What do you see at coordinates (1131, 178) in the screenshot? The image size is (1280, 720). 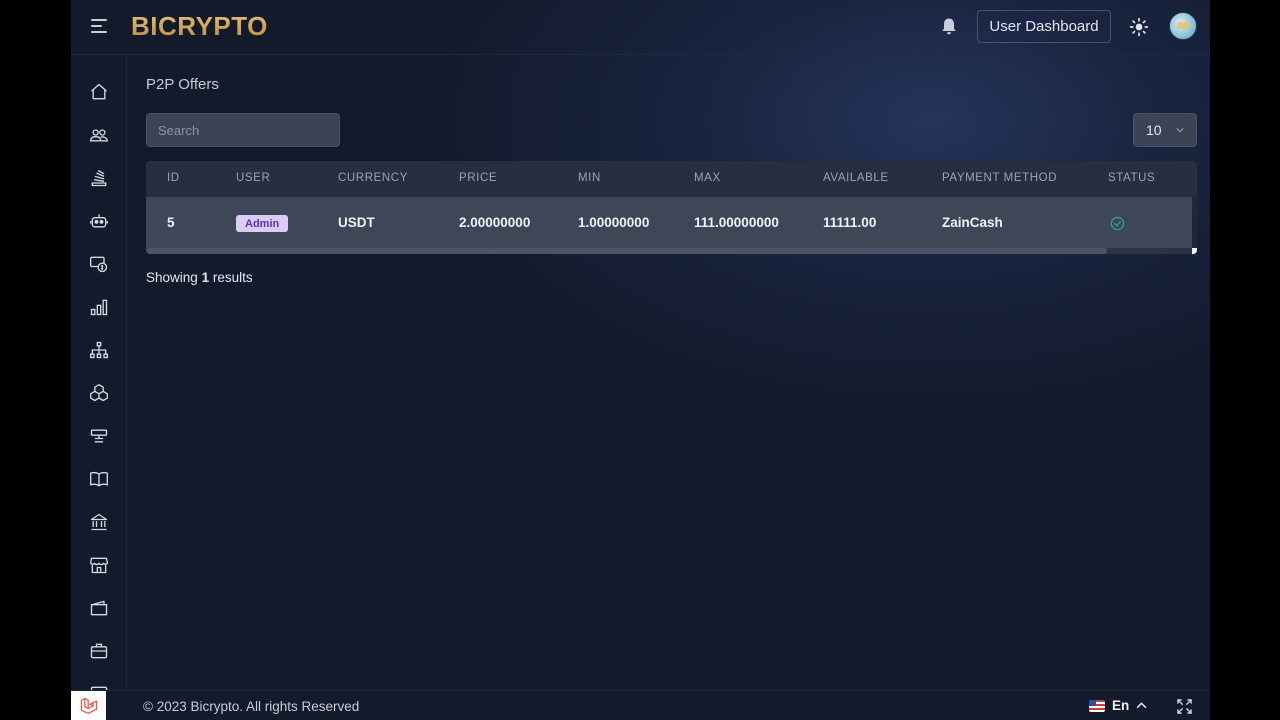 I see `col-status: STATUS` at bounding box center [1131, 178].